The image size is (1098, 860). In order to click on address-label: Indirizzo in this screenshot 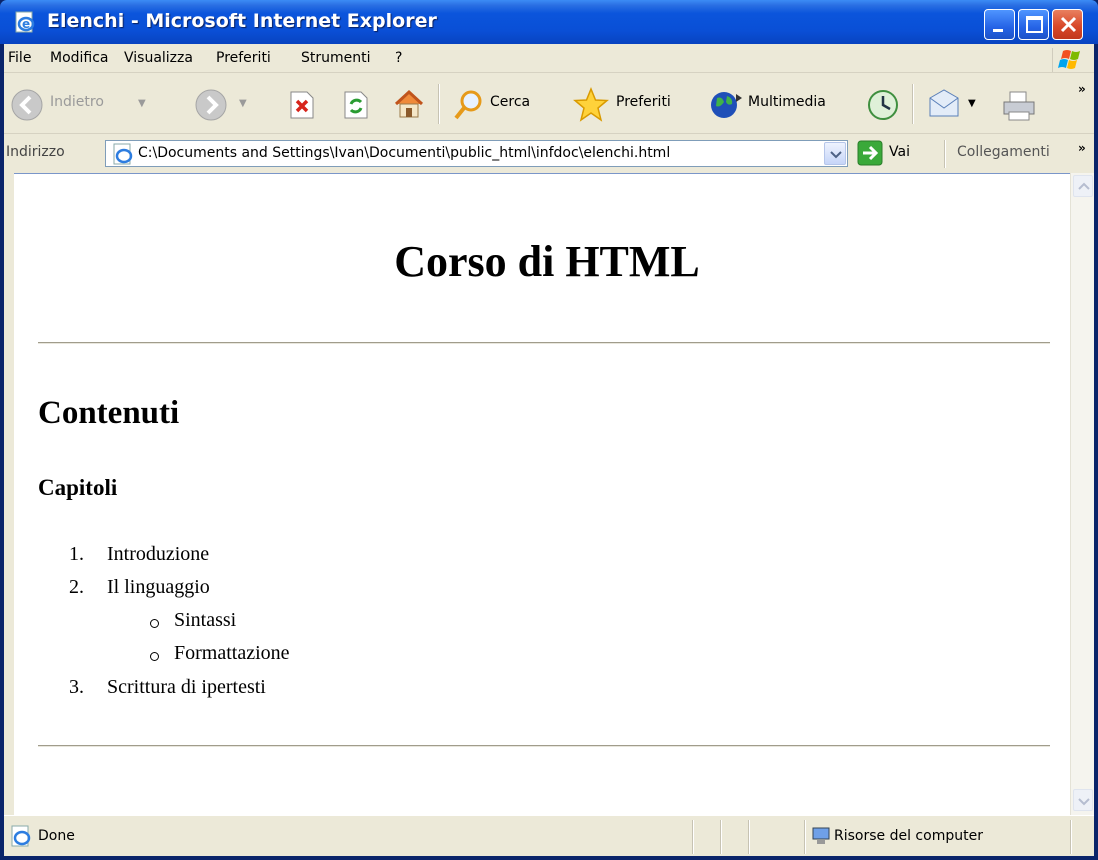, I will do `click(35, 152)`.